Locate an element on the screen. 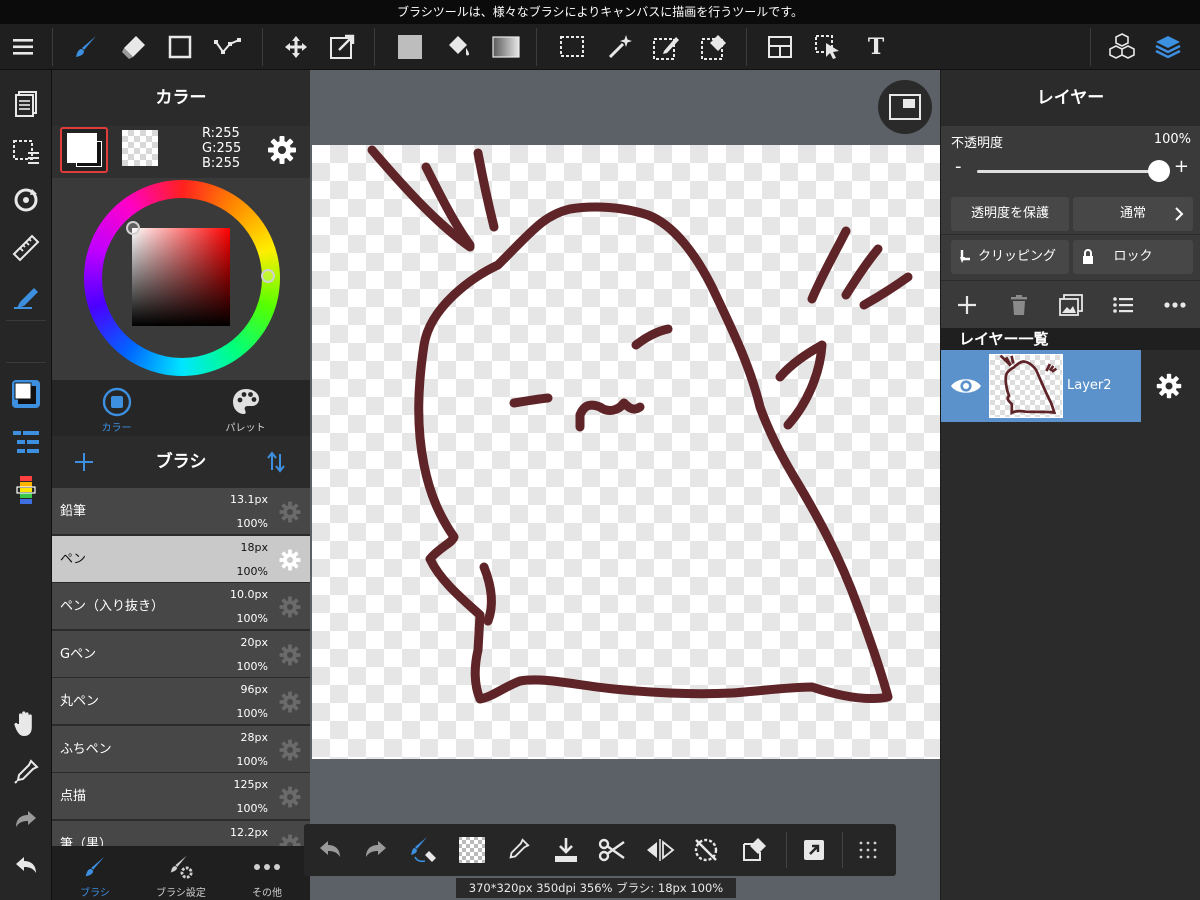 Image resolution: width=1200 pixels, height=900 pixels. page-manager-button is located at coordinates (26, 104).